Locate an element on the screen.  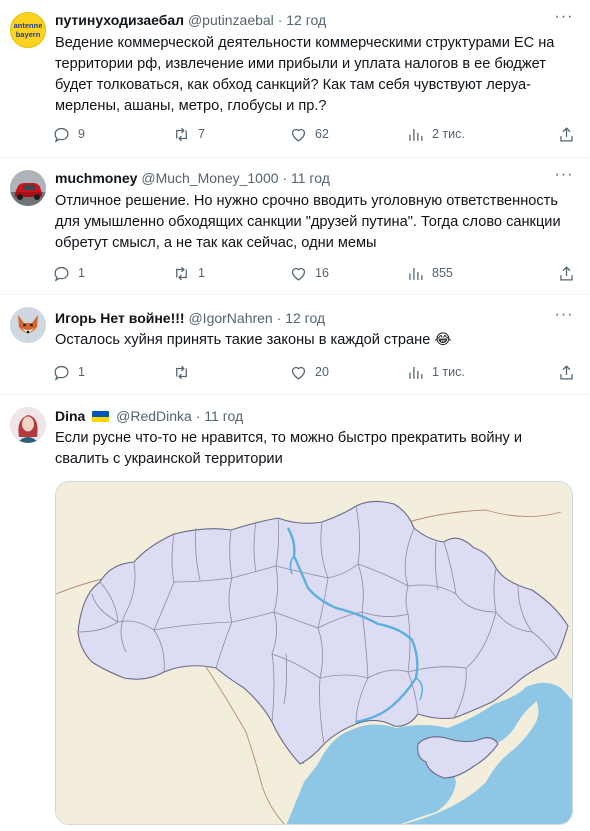
display-name: путинуходизаебал is located at coordinates (119, 20).